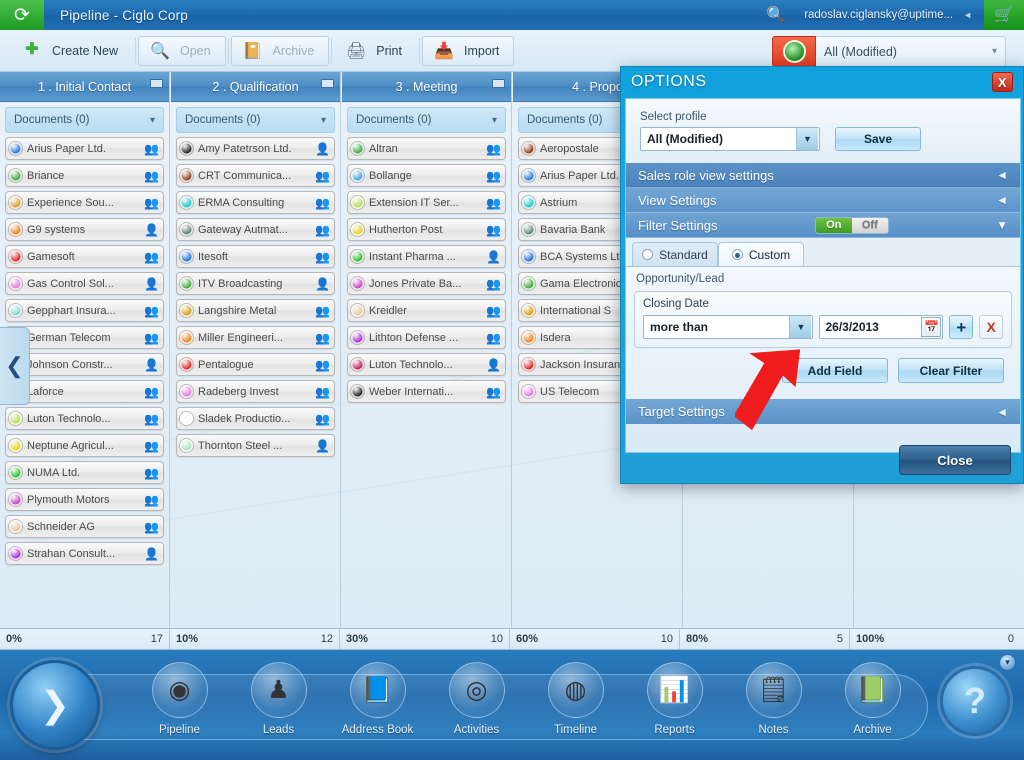  I want to click on documents-label: Documents (0), so click(394, 120).